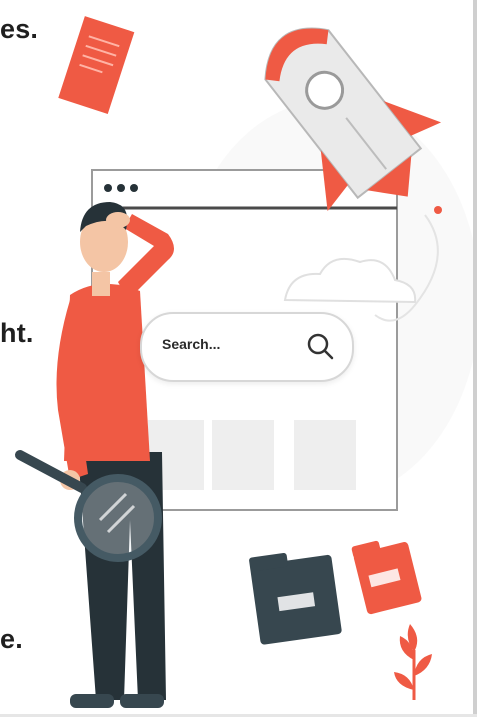  I want to click on document-icon-orange, so click(96, 65).